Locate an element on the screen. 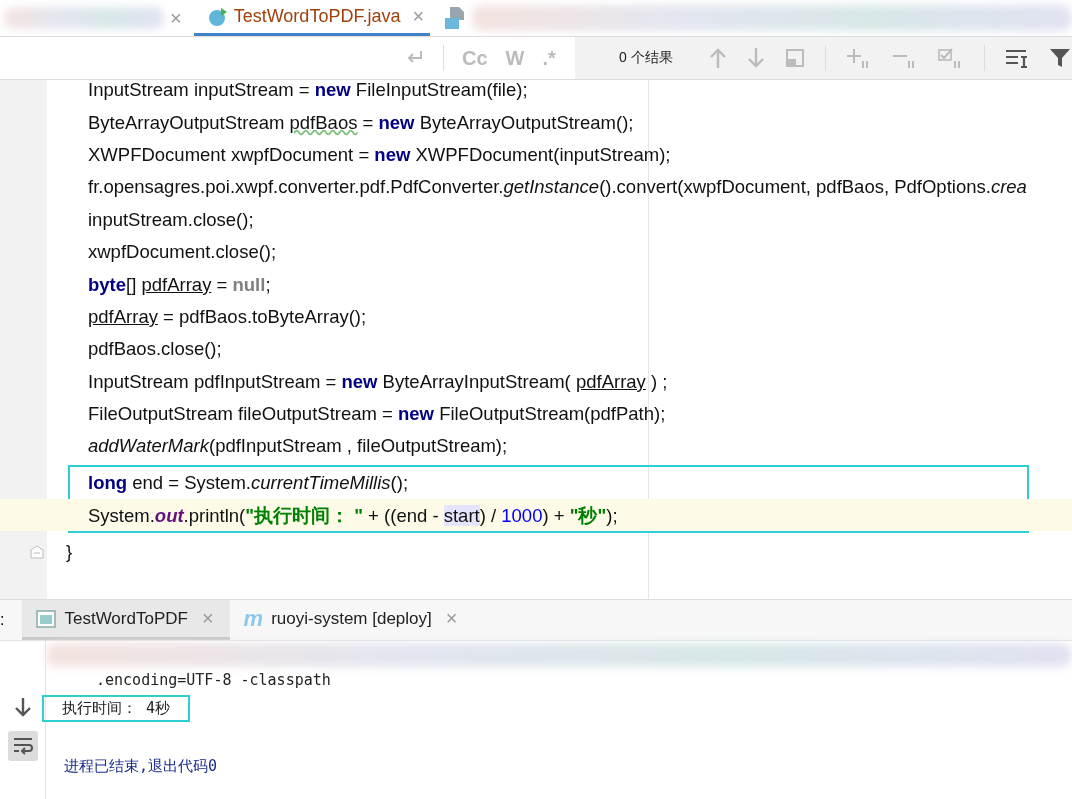 The image size is (1072, 799). search-option: Cc is located at coordinates (475, 58).